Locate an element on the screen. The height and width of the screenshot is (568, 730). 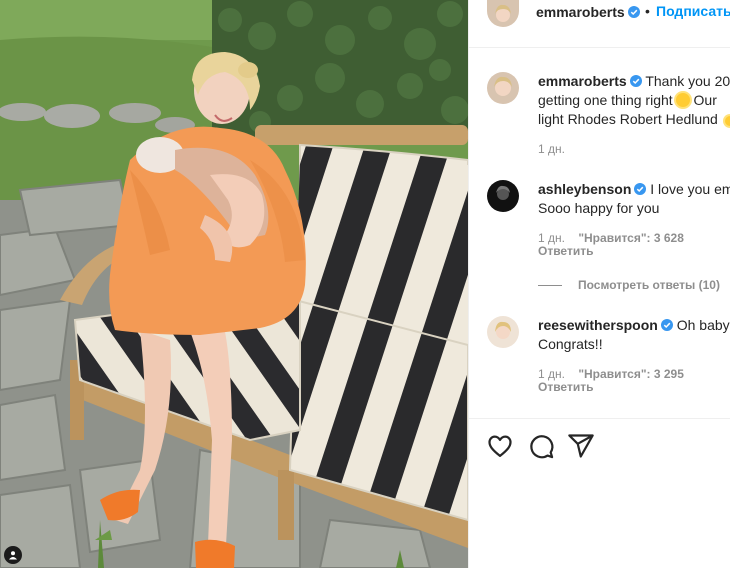
view-replies-button: Посмотреть ответы (10) is located at coordinates (629, 285).